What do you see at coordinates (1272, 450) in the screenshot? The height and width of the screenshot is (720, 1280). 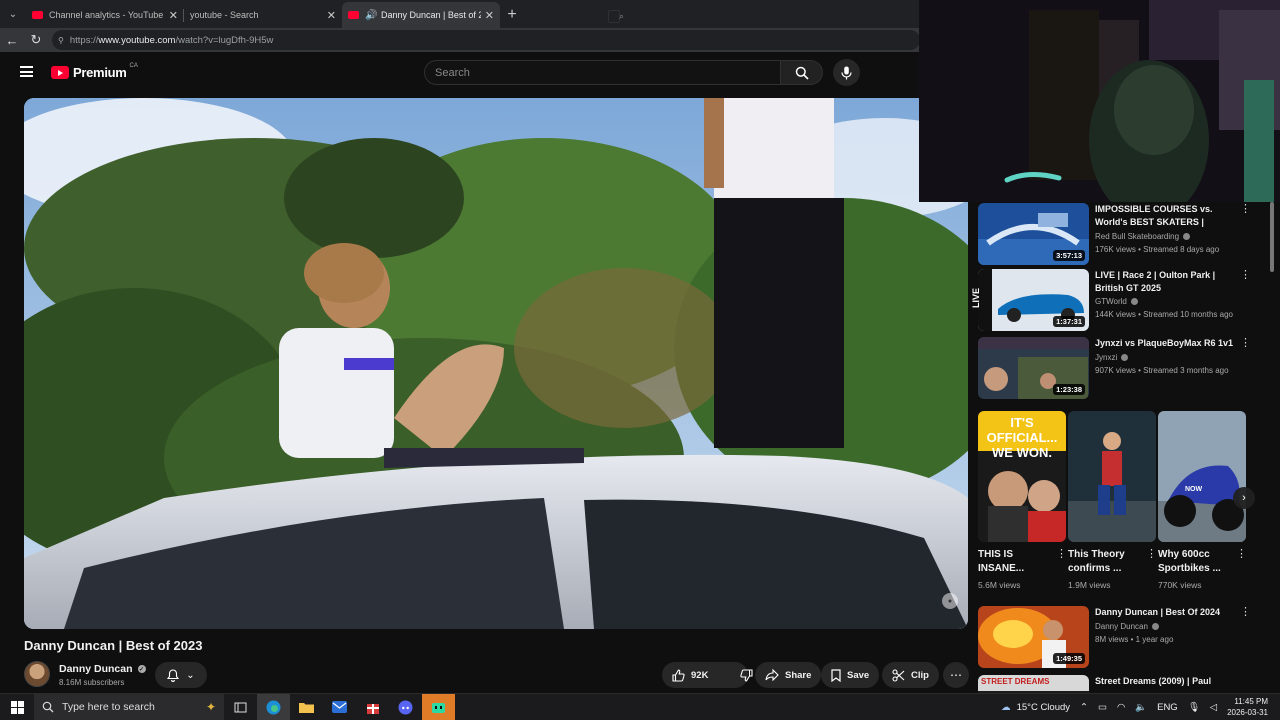 I see `sidebar-scrollbar` at bounding box center [1272, 450].